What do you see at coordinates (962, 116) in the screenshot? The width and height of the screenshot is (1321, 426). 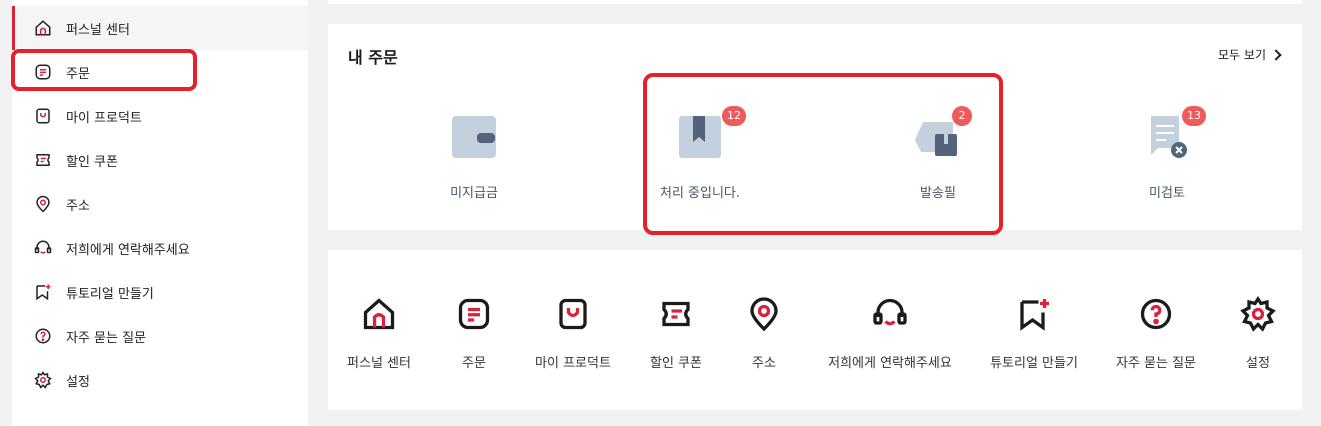 I see `badge-count: 2` at bounding box center [962, 116].